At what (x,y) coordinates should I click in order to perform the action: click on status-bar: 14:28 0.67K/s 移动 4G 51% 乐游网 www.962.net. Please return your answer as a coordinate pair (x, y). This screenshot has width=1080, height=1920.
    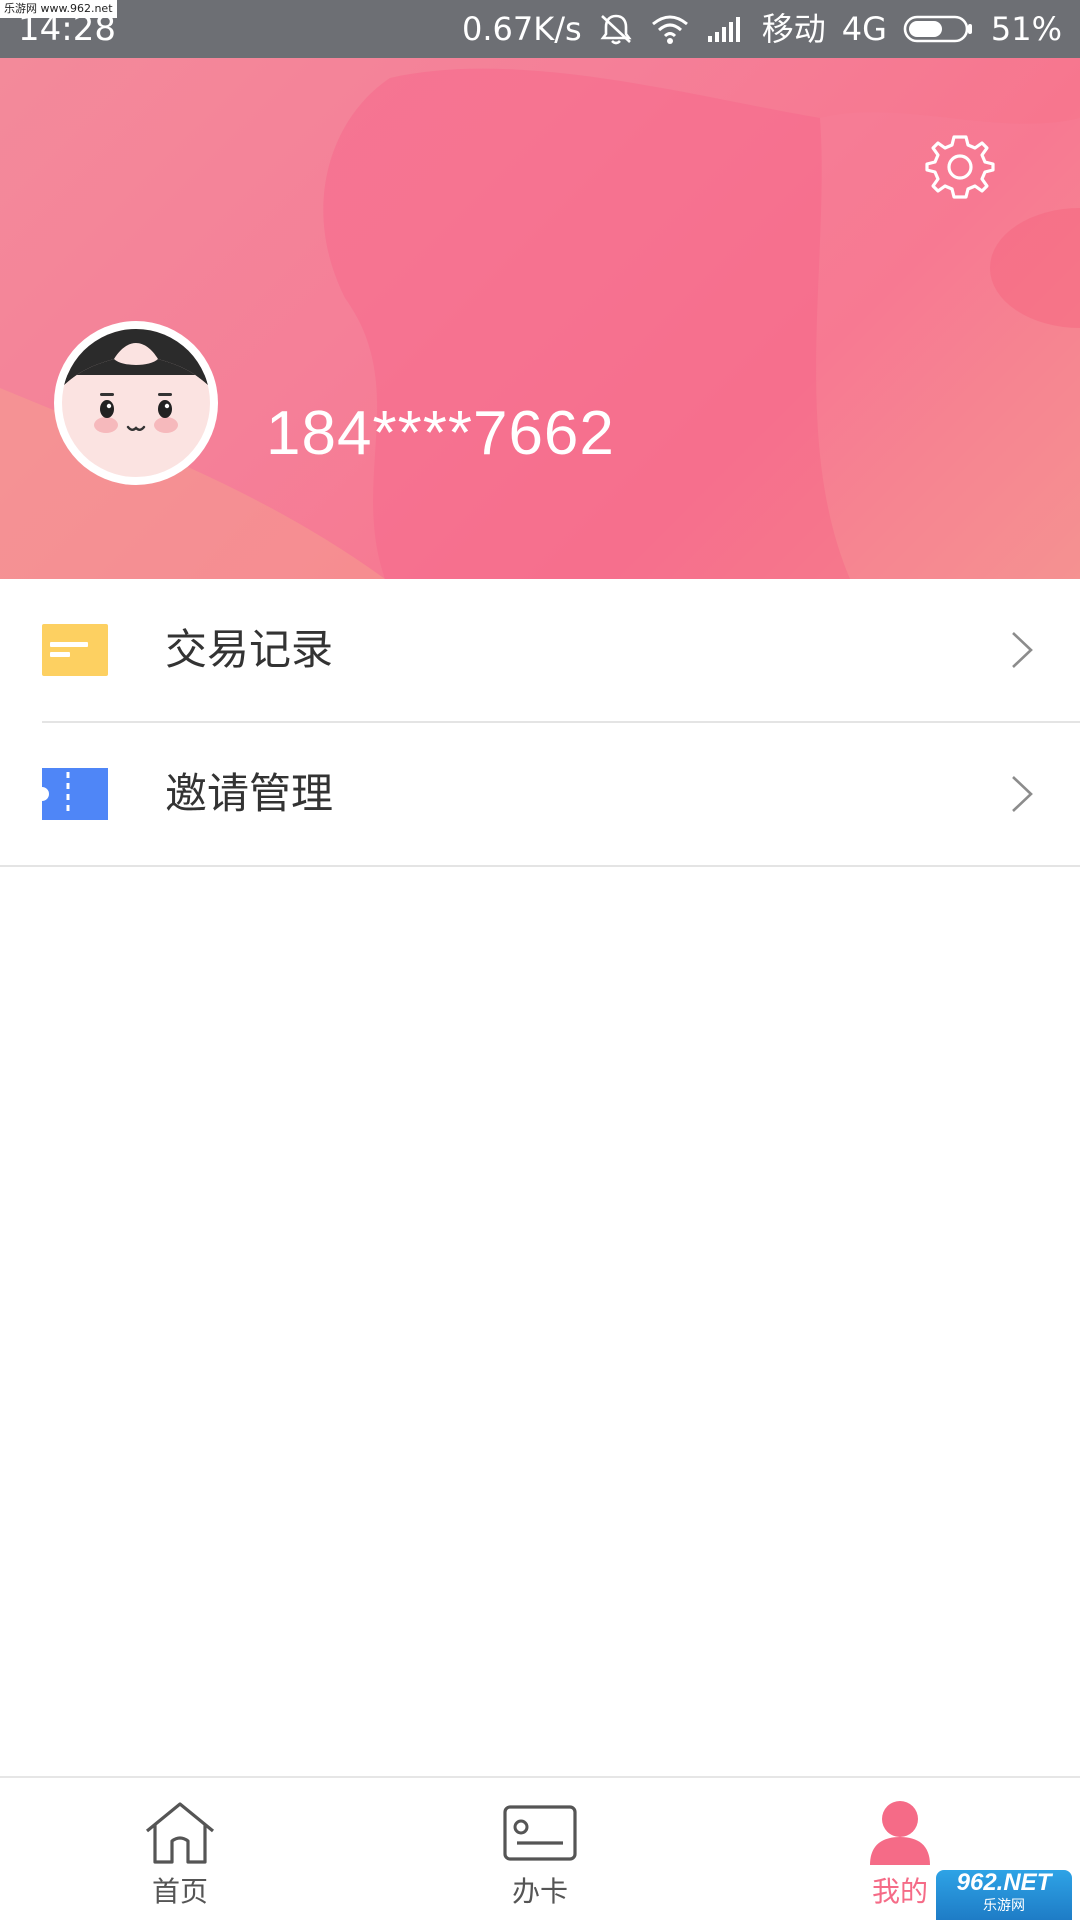
    Looking at the image, I should click on (540, 29).